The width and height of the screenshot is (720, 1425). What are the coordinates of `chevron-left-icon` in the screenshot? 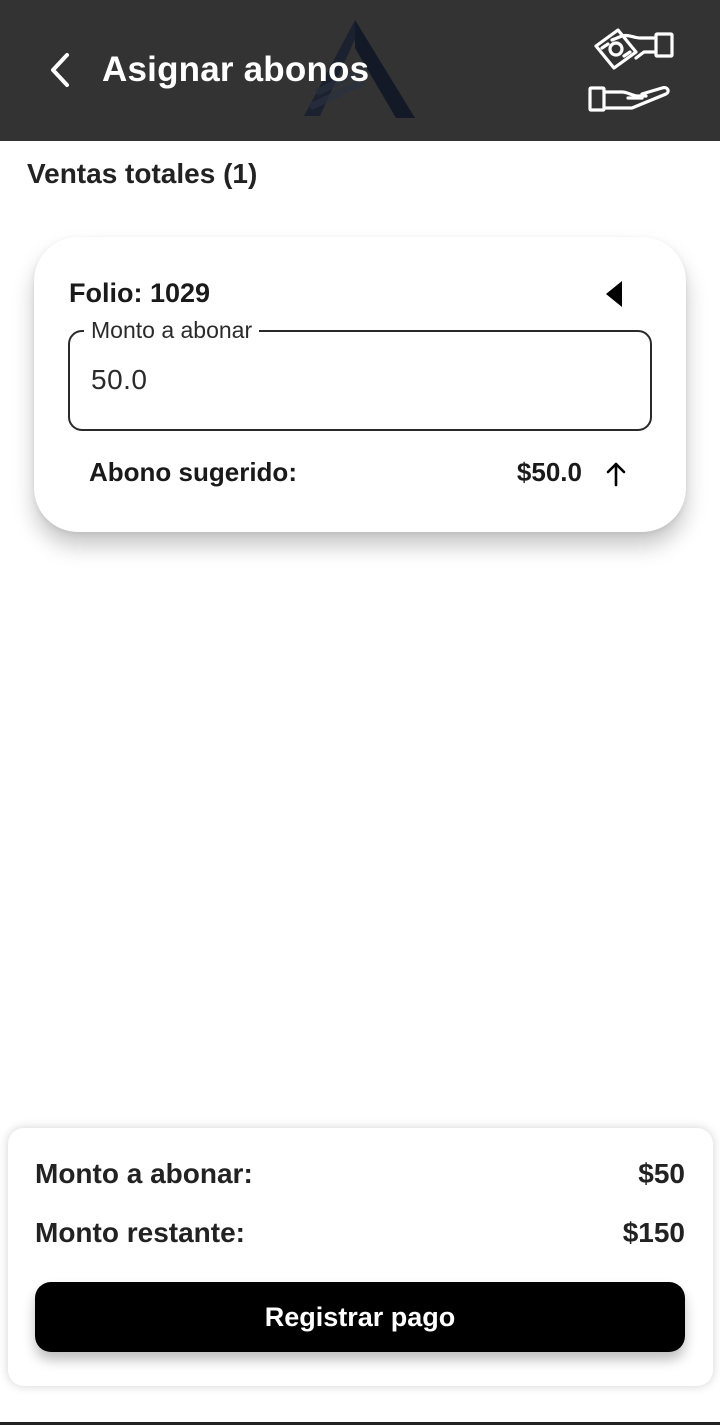 It's located at (60, 70).